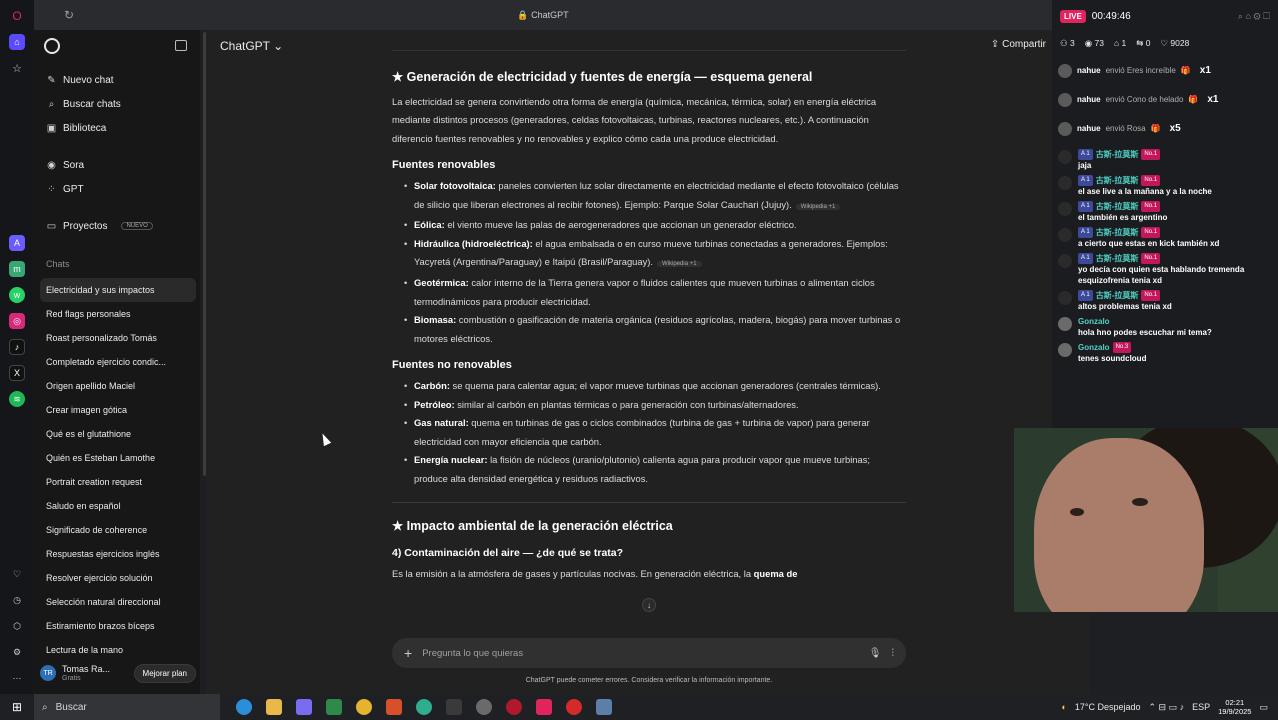 The width and height of the screenshot is (1278, 720). Describe the element at coordinates (1254, 16) in the screenshot. I see `stream-controls-icon: ⌕ ⌂ ⚙ ☐` at that location.